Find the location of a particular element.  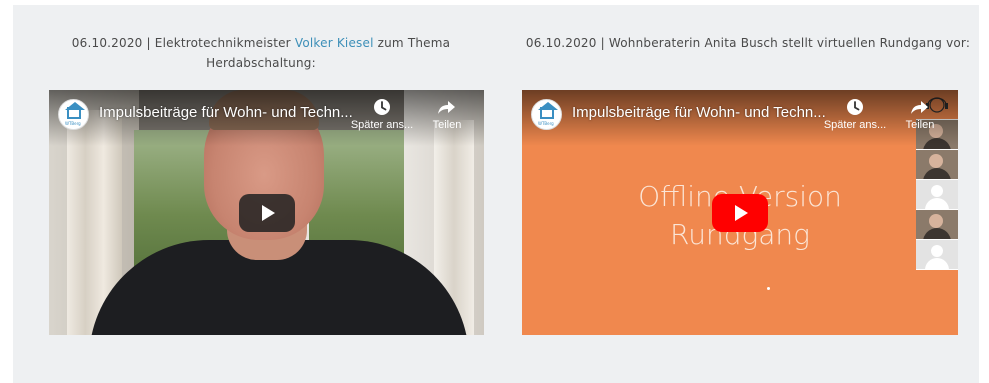

person-link-volker-kiesel: Volker Kiesel is located at coordinates (334, 43).